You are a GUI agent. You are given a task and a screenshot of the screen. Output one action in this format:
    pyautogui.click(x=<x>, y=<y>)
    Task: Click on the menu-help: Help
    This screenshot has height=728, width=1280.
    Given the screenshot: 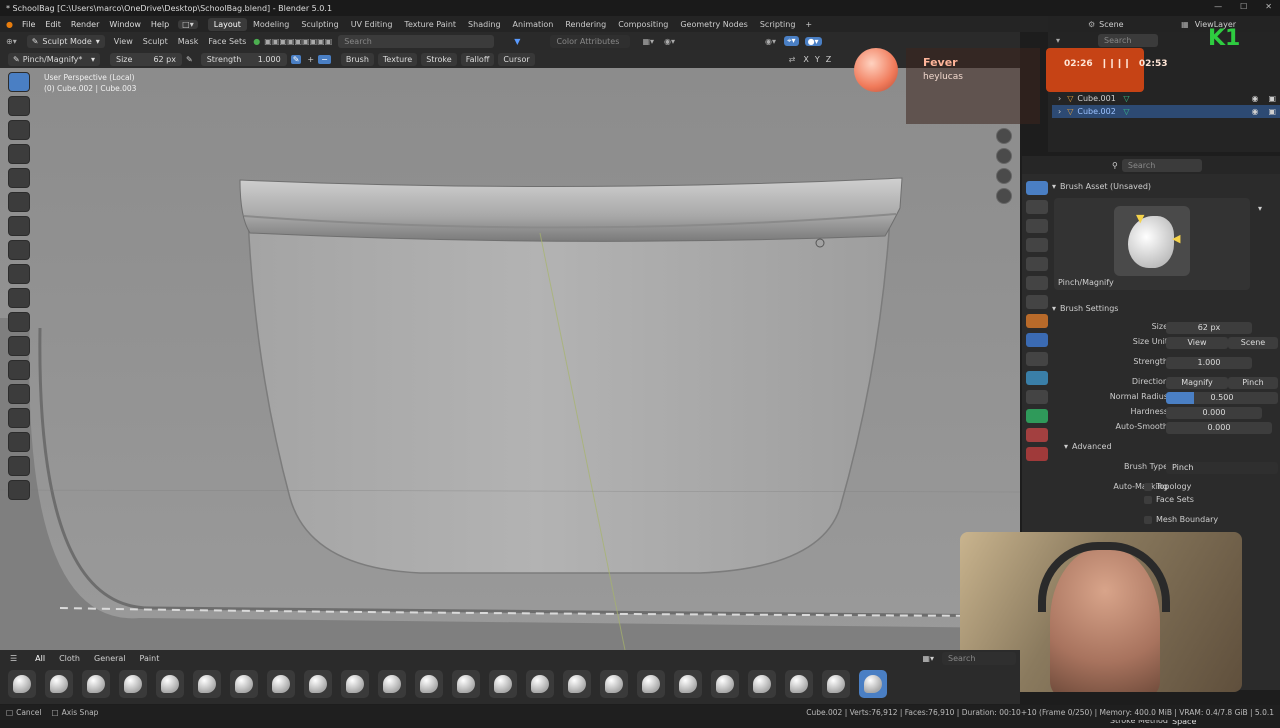 What is the action you would take?
    pyautogui.click(x=160, y=24)
    